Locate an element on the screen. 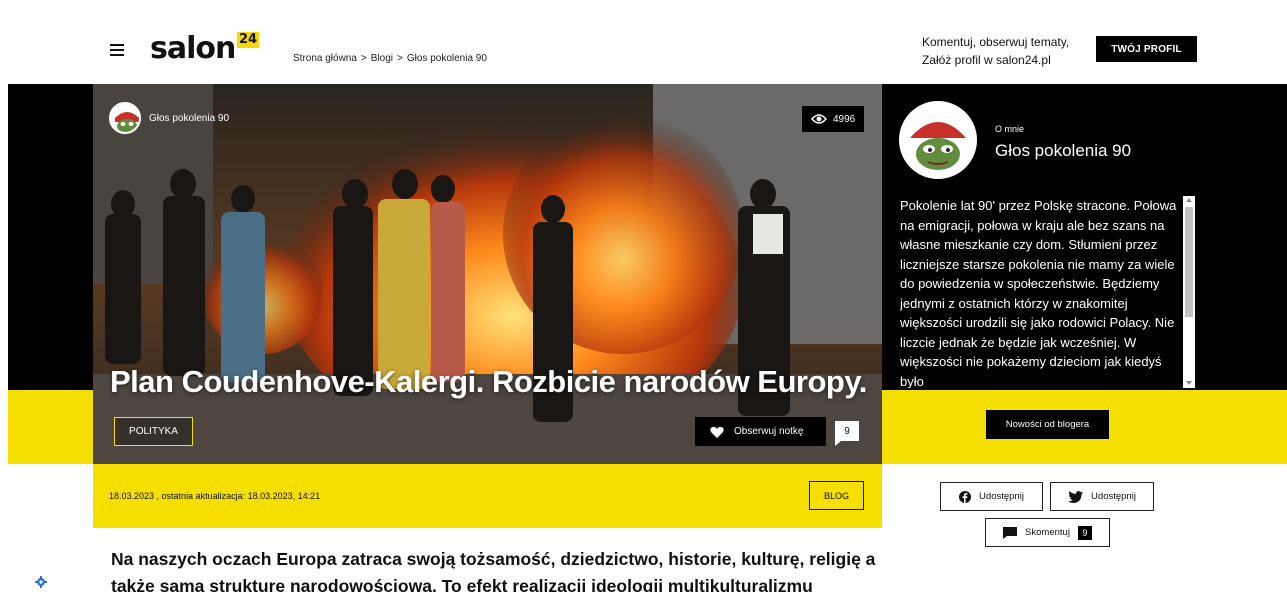  category-tag: POLITYKA is located at coordinates (153, 431).